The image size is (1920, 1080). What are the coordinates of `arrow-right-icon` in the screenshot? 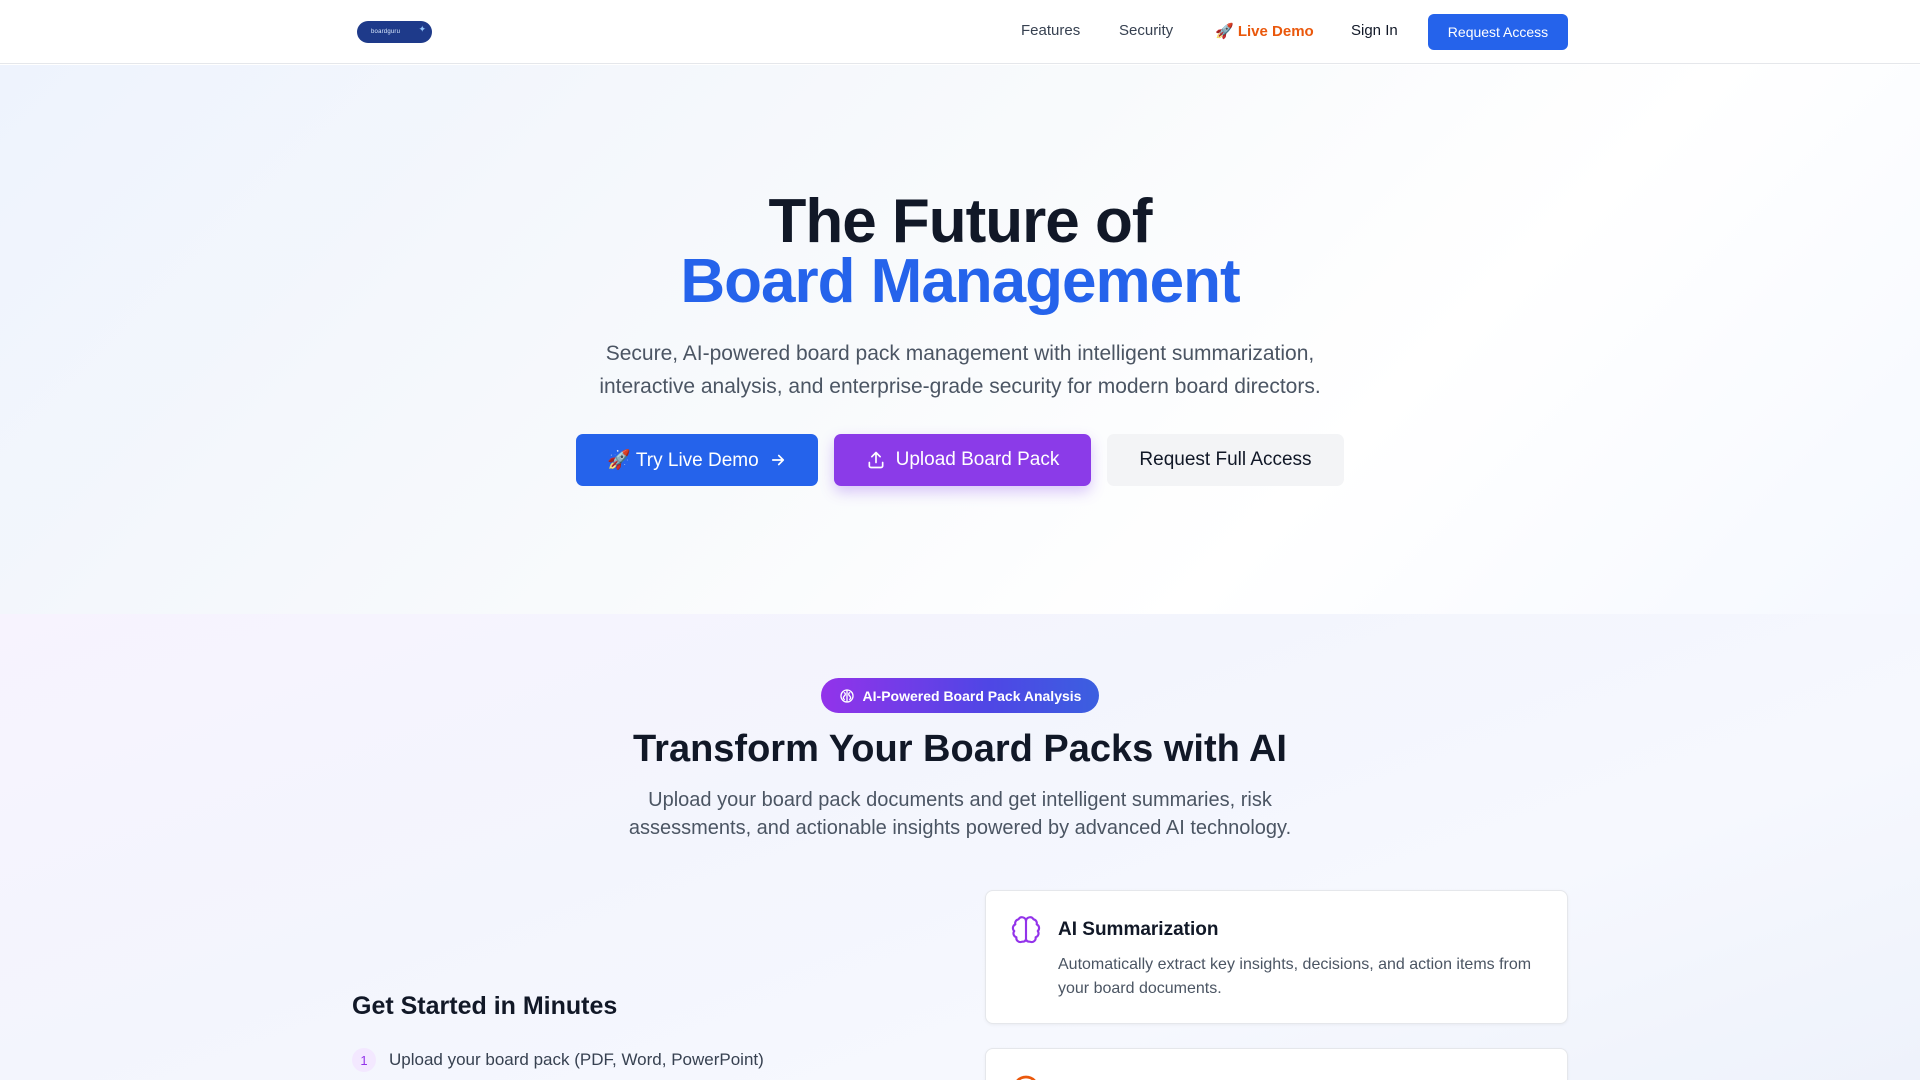 It's located at (778, 460).